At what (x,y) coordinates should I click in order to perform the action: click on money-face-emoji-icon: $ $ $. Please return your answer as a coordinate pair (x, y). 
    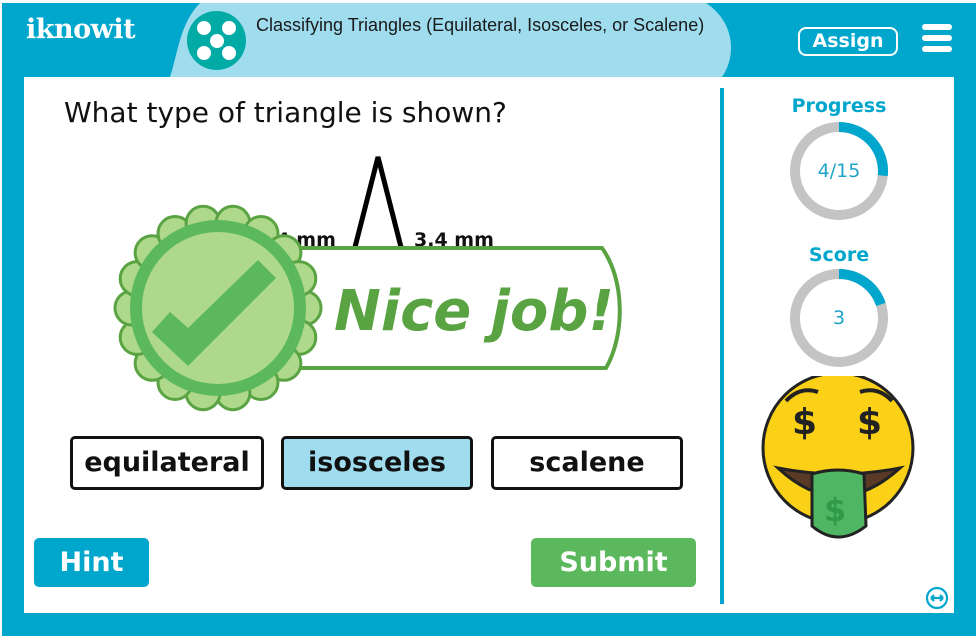
    Looking at the image, I should click on (838, 457).